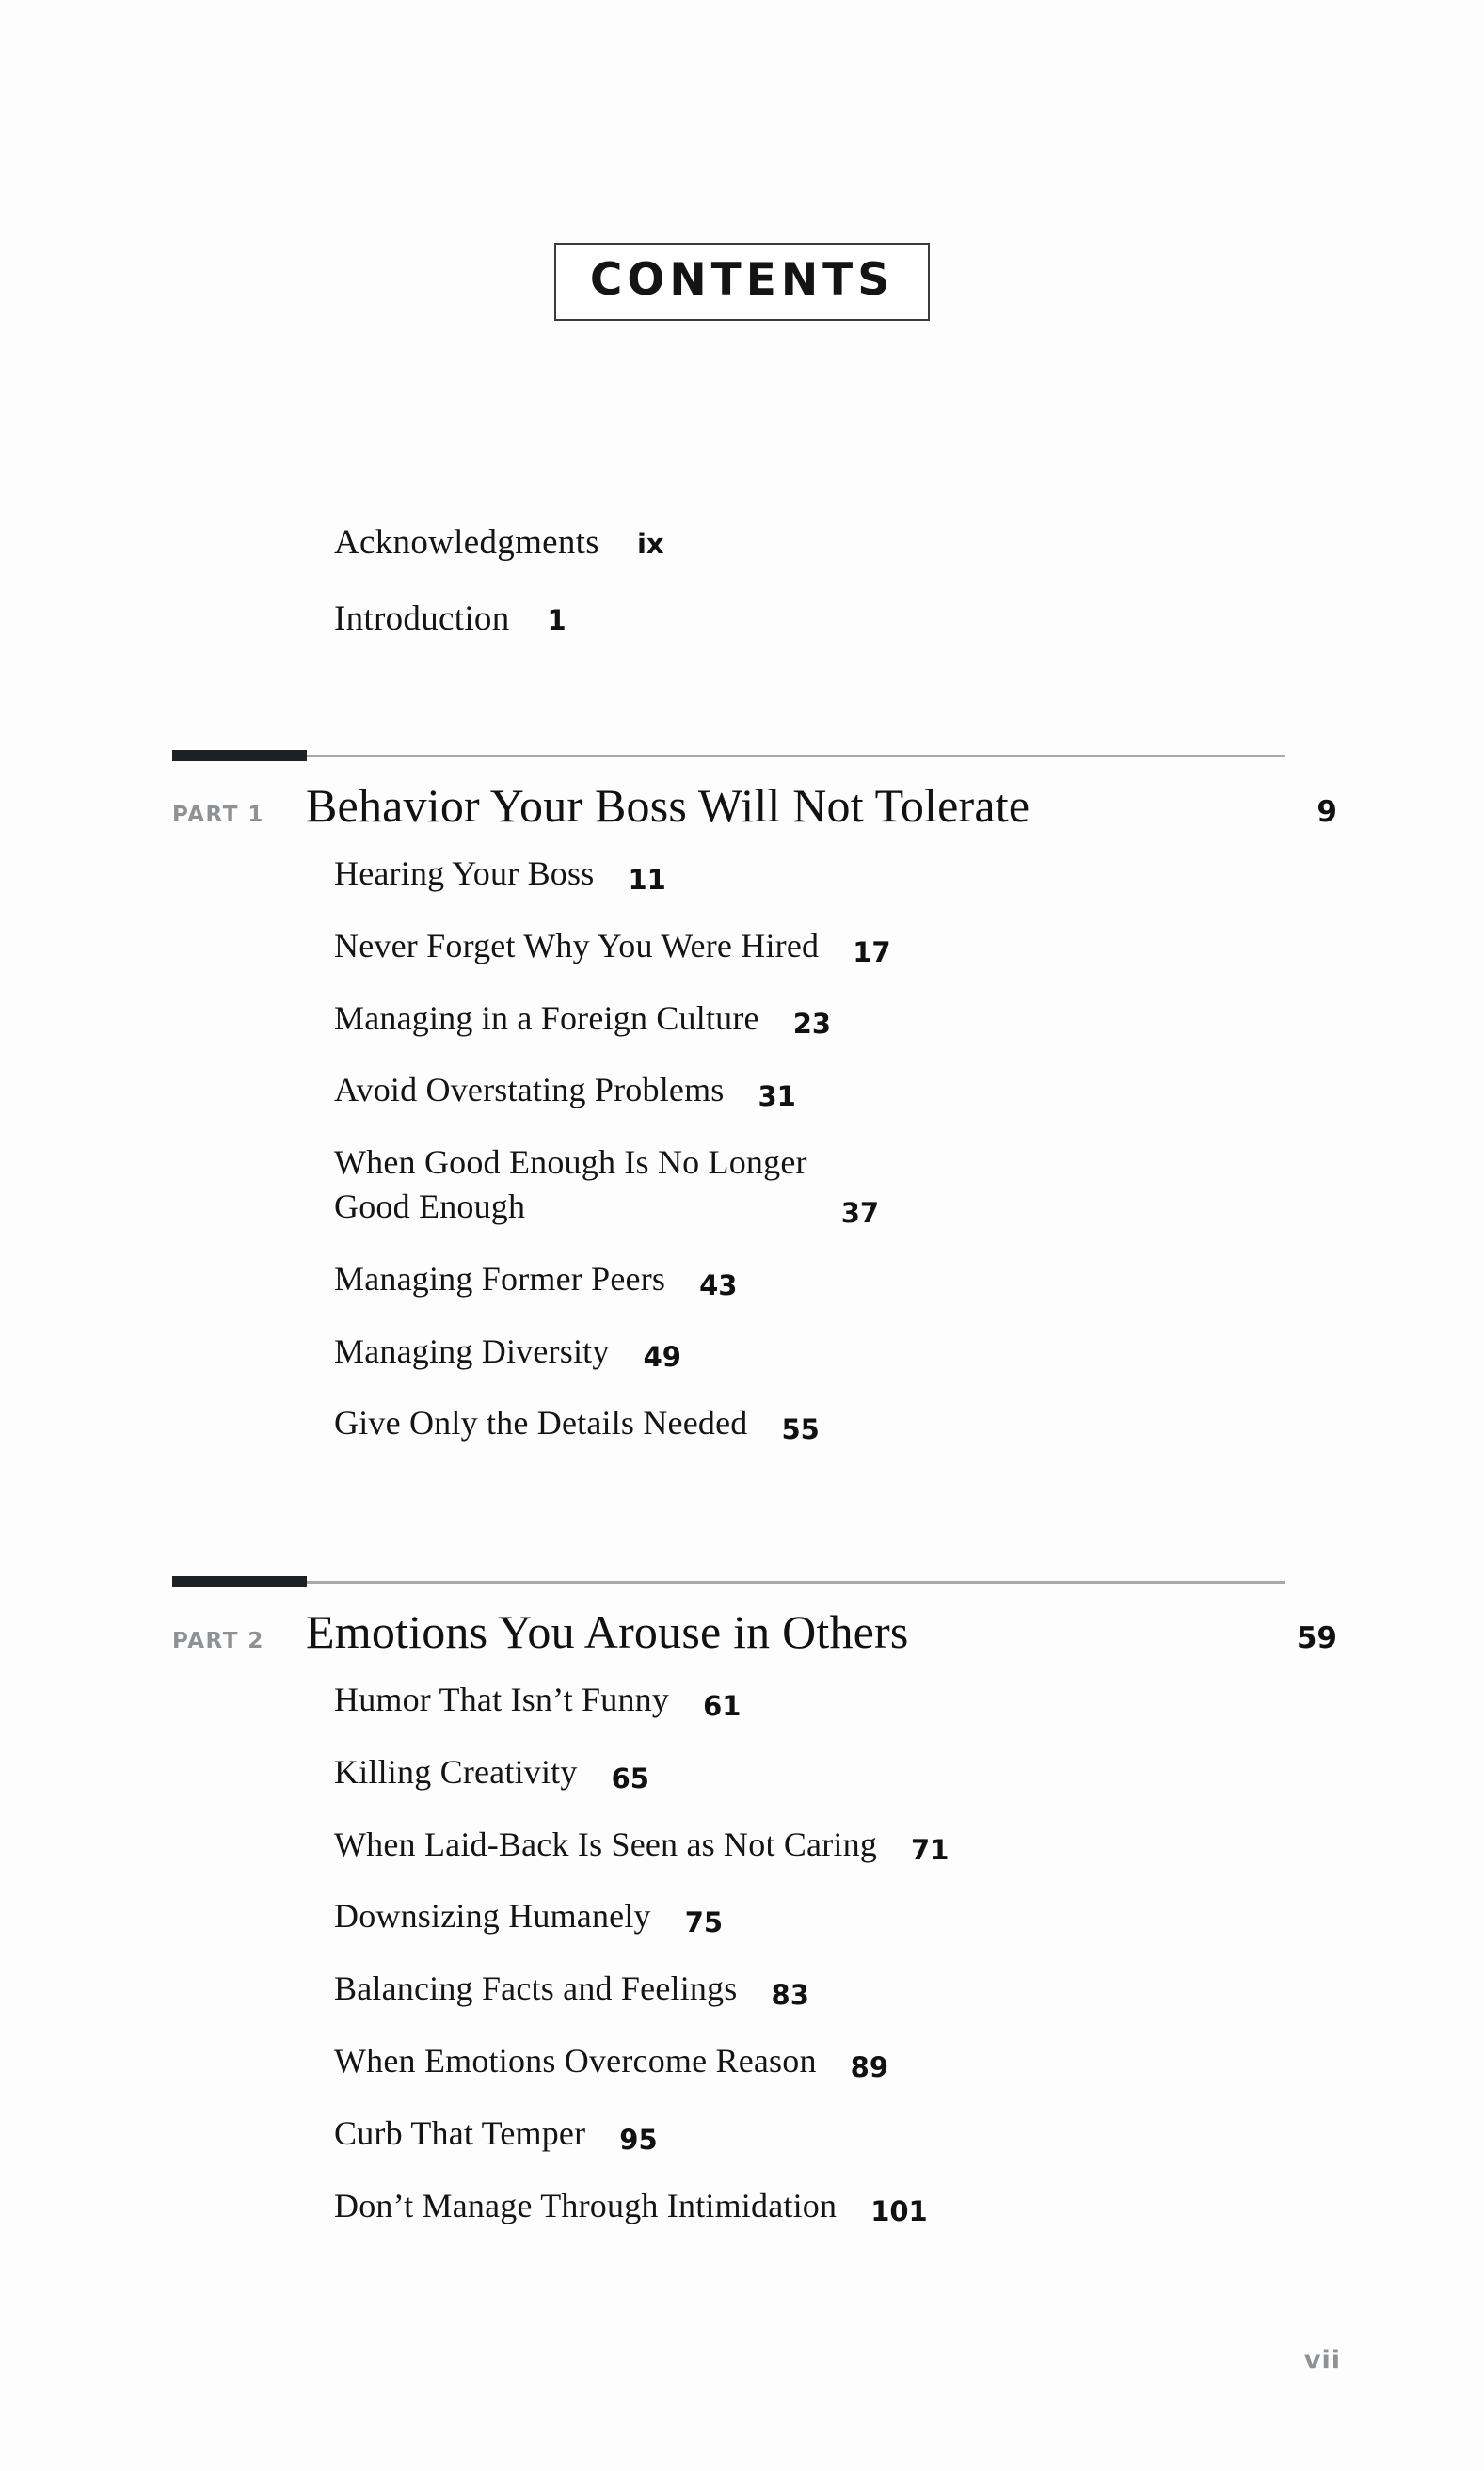 Image resolution: width=1484 pixels, height=2471 pixels. What do you see at coordinates (556, 620) in the screenshot?
I see `front-matter-page-number: 1` at bounding box center [556, 620].